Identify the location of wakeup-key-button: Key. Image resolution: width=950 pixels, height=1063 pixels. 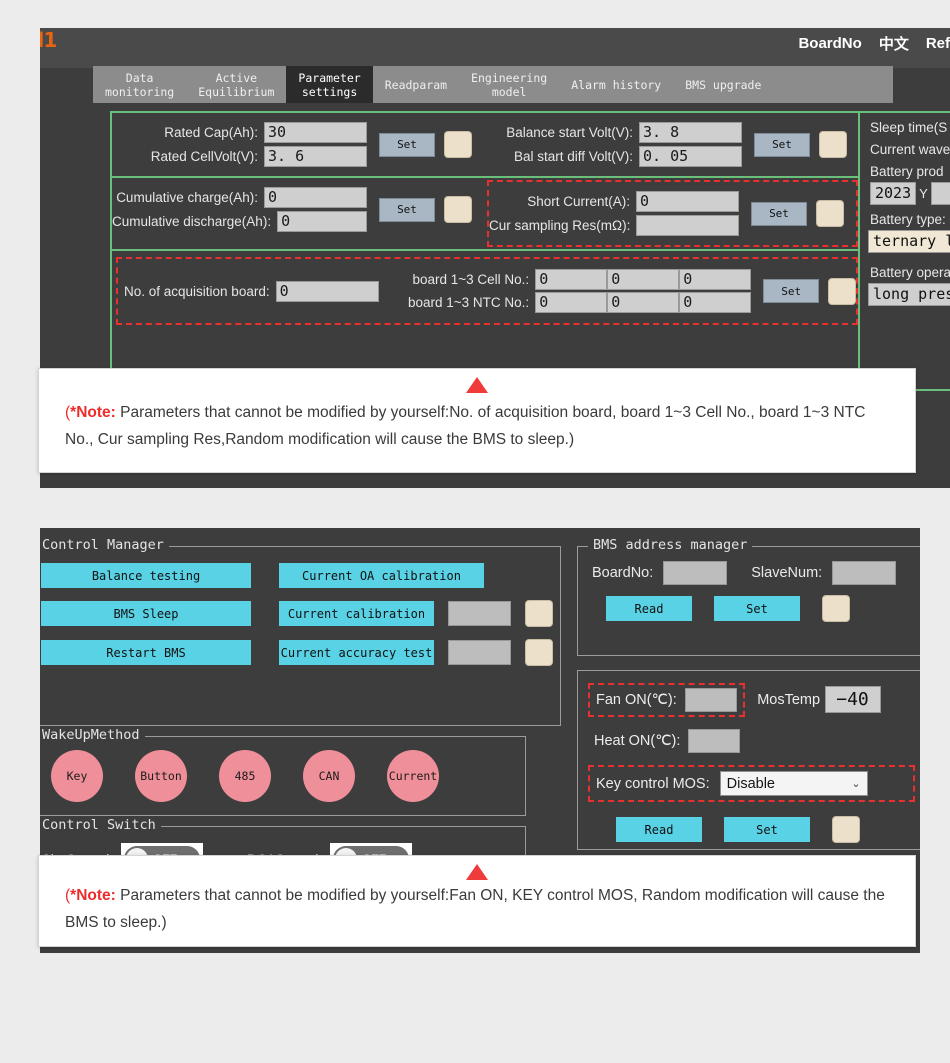
(77, 776).